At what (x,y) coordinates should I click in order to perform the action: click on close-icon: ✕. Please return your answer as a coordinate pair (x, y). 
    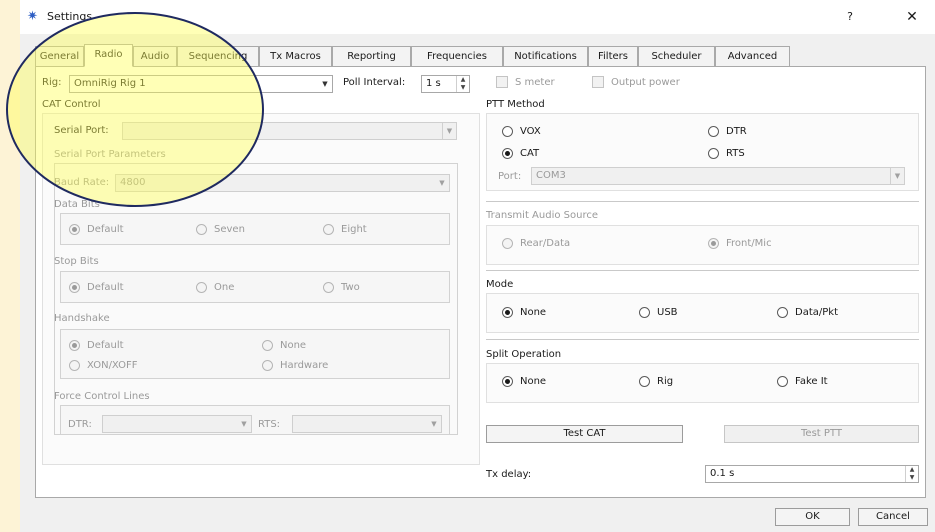
    Looking at the image, I should click on (912, 17).